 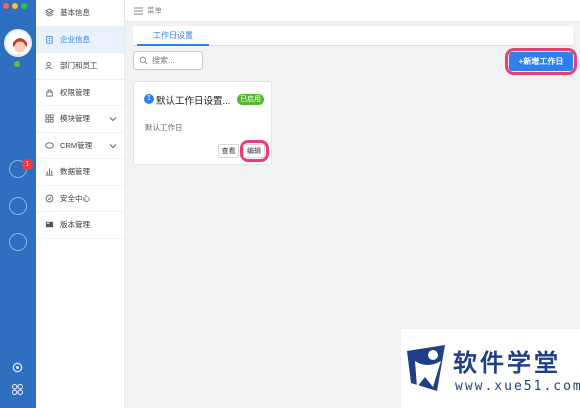 I want to click on lock-icon, so click(x=49, y=93).